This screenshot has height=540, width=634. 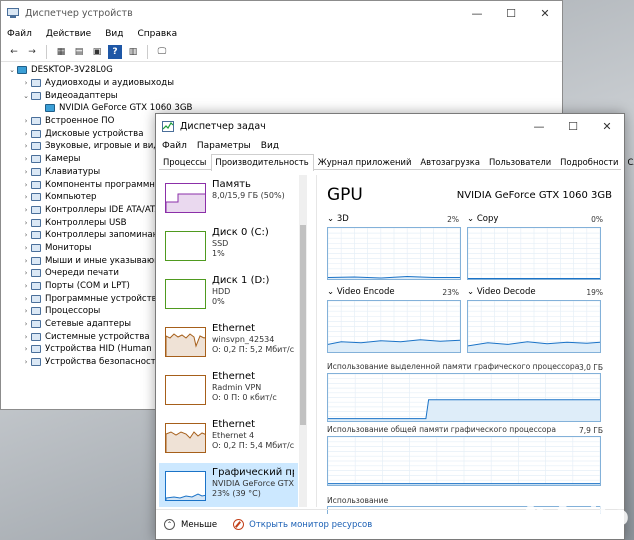 I want to click on gpu-model: NVIDIA GeForce GTX 1060 3GB, so click(x=534, y=195).